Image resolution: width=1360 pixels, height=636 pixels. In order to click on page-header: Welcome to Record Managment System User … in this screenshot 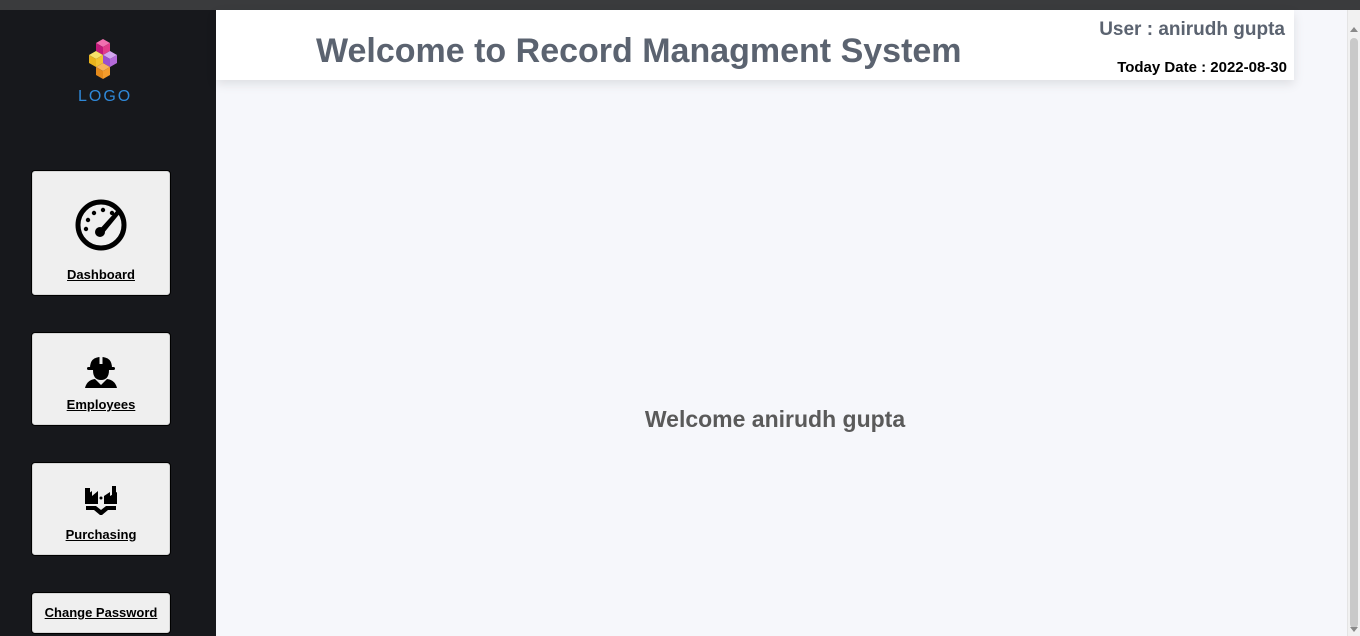, I will do `click(755, 45)`.